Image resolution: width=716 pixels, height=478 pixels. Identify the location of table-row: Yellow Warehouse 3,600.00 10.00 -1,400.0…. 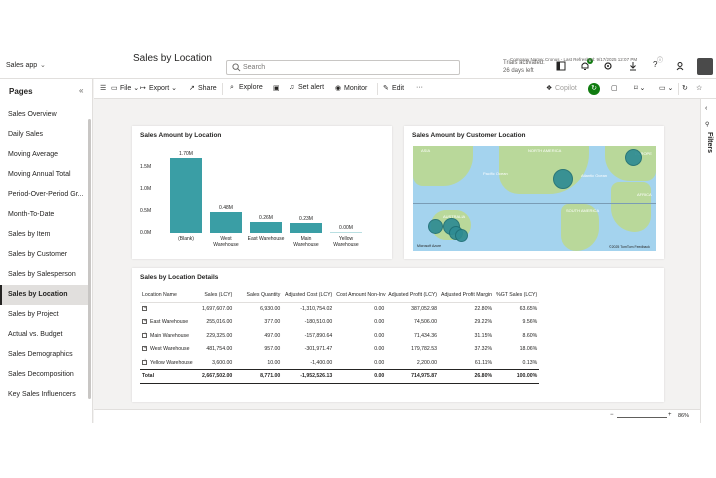
(339, 363).